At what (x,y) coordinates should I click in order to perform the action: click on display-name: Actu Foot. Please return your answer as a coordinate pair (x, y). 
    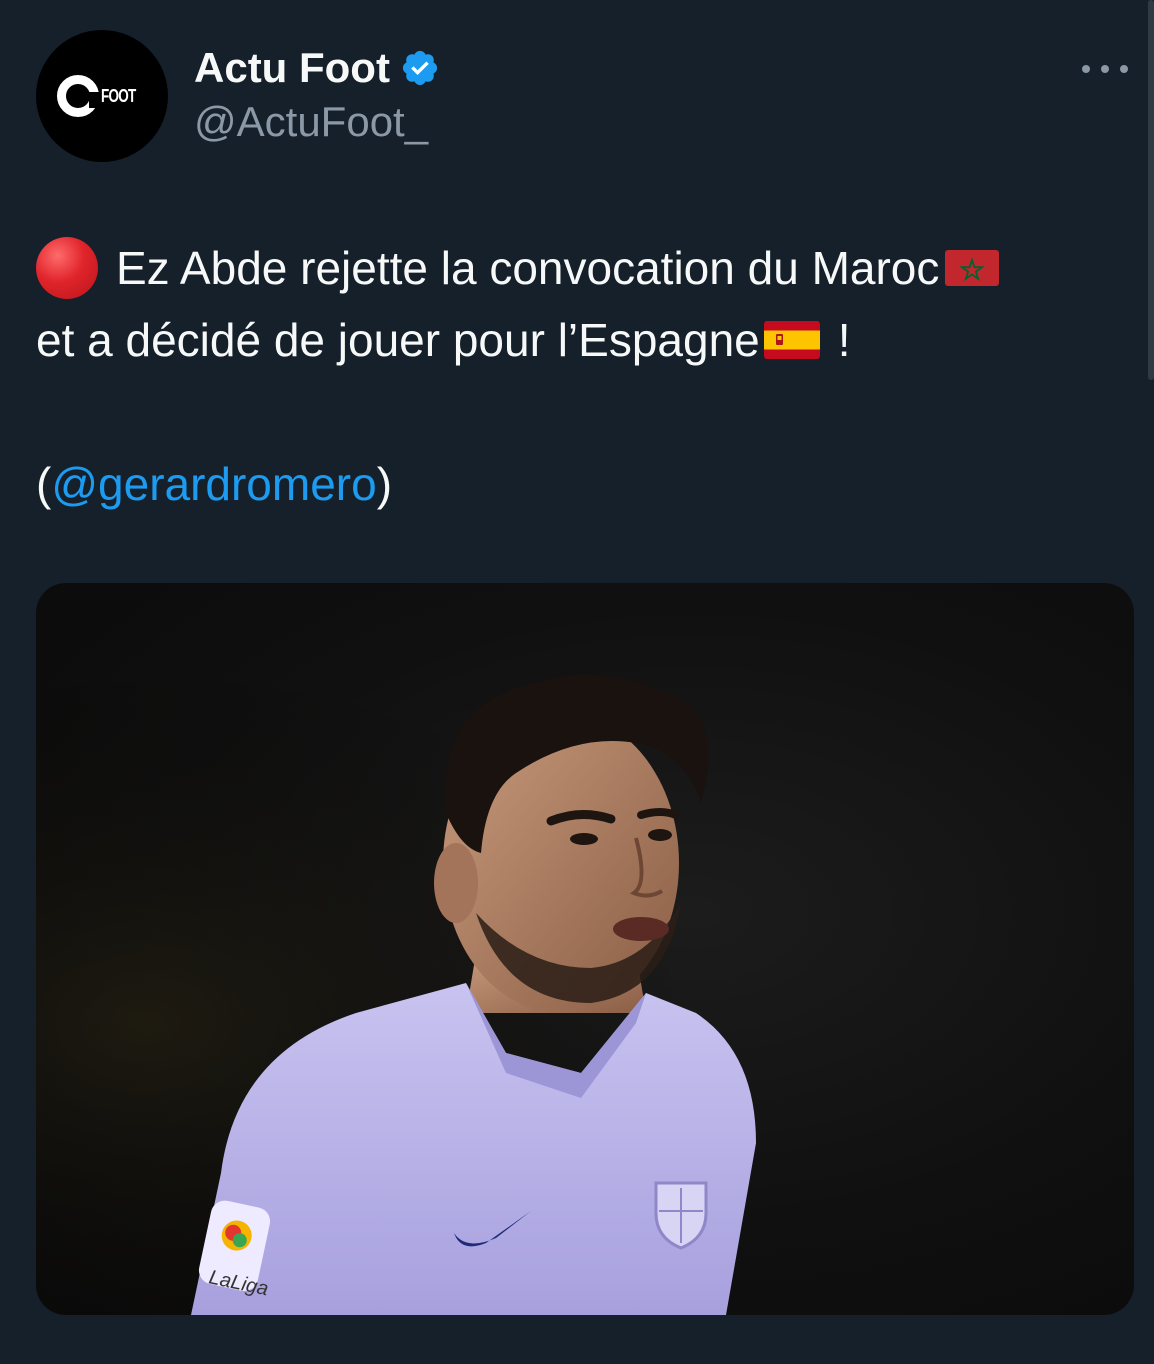
    Looking at the image, I should click on (292, 68).